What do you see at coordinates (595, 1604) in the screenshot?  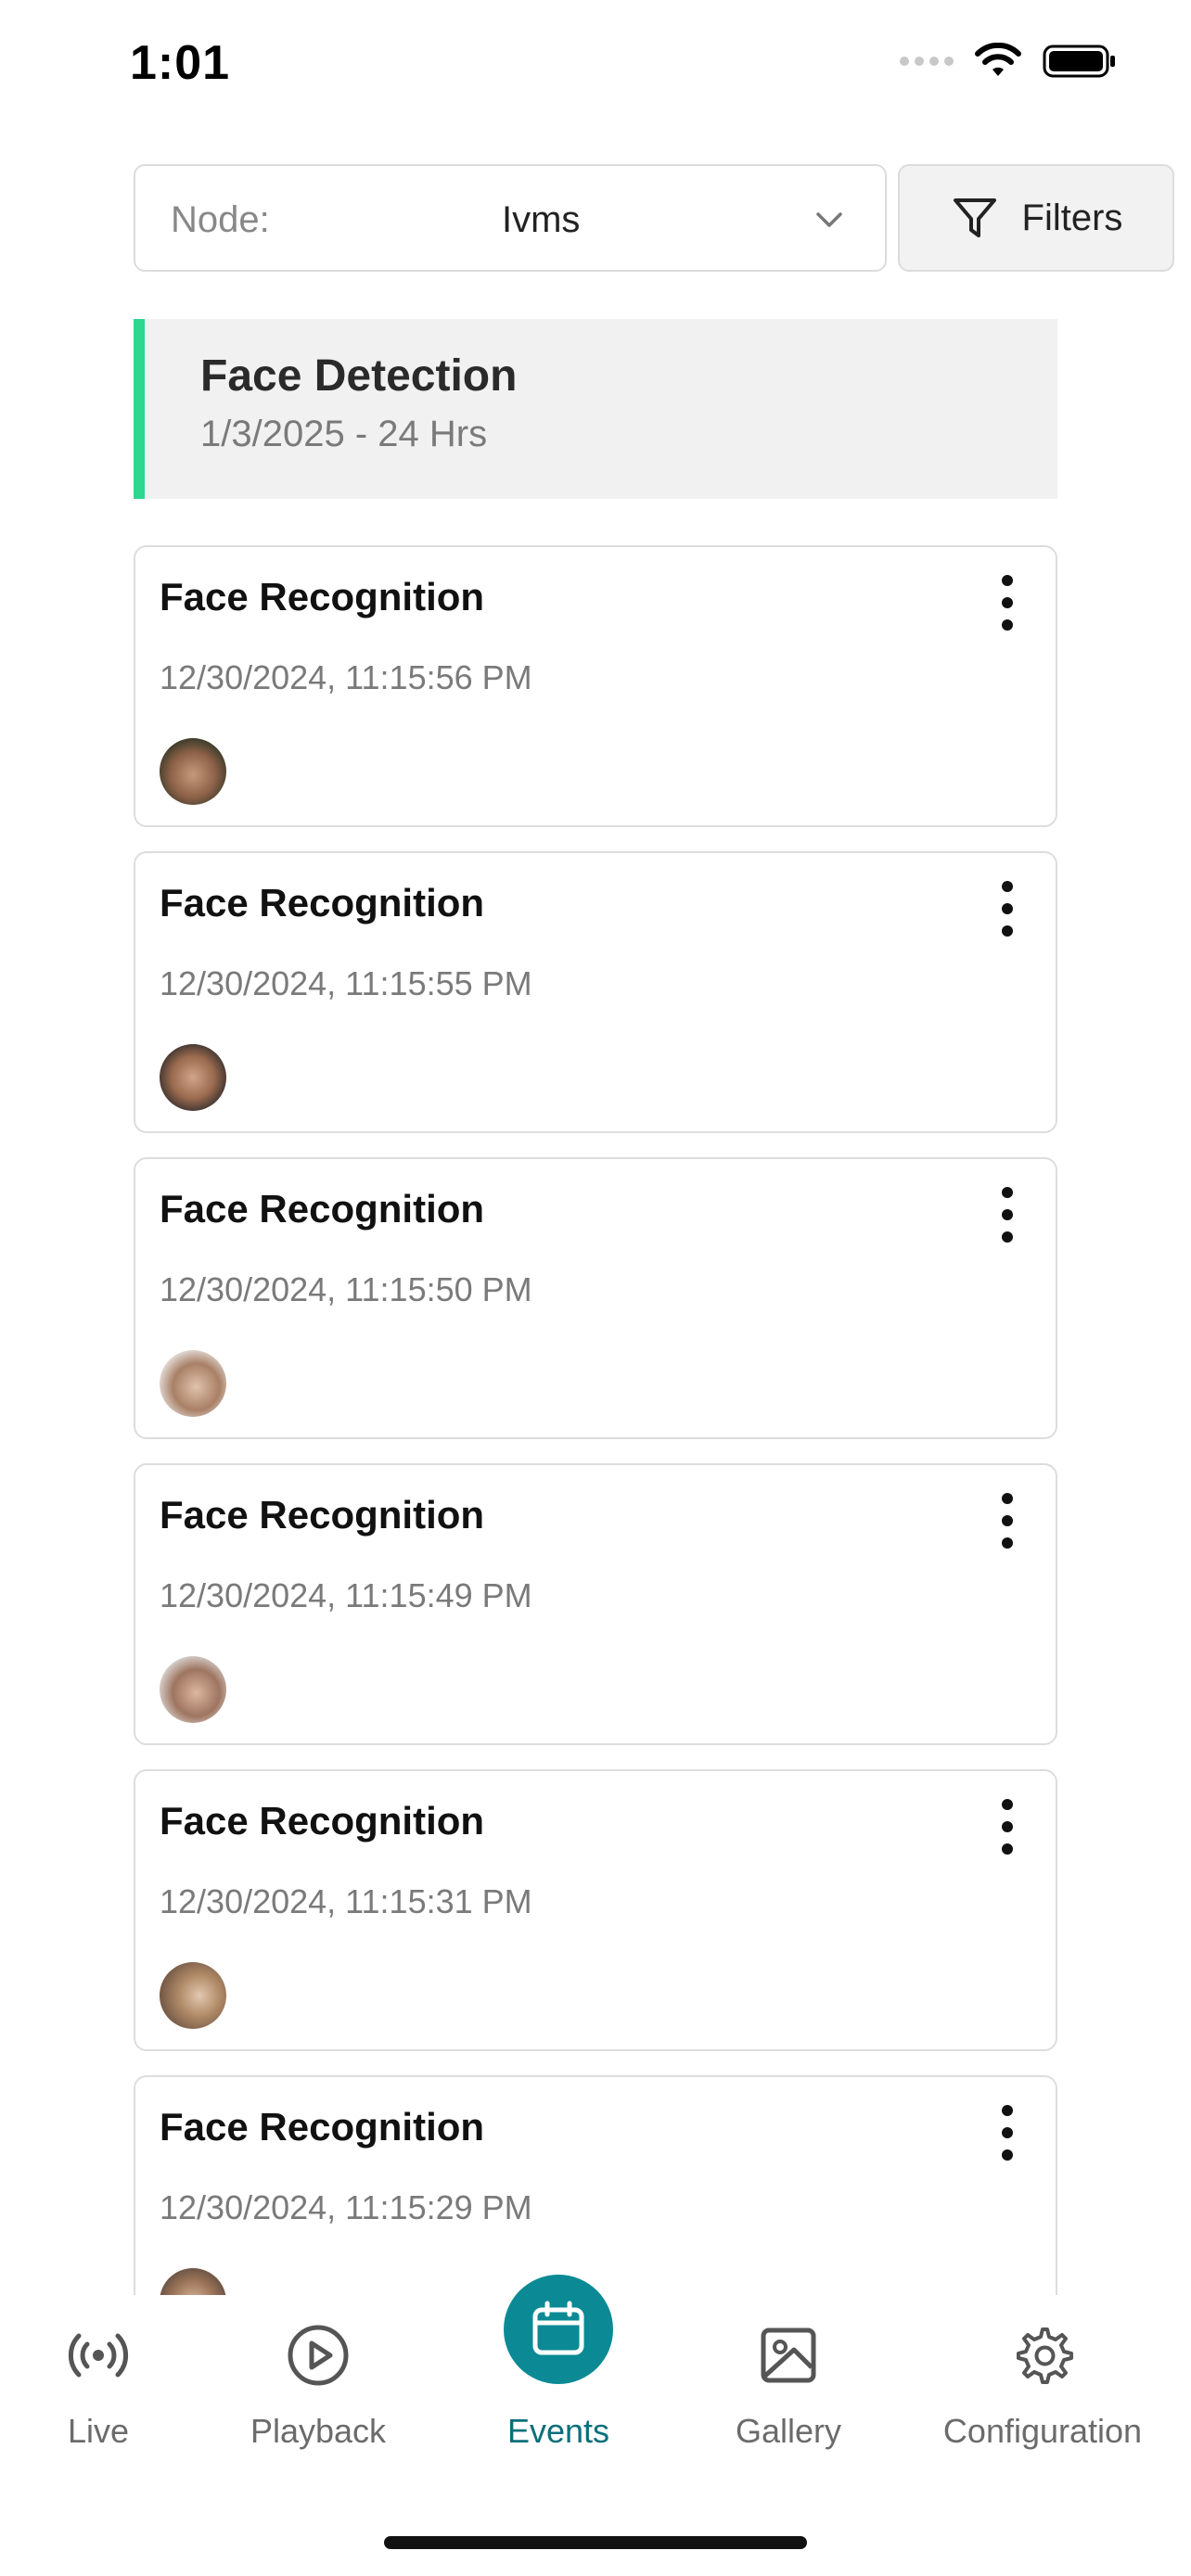 I see `event-card: Face Recognition 12/30/2024, 11:15:49 PM` at bounding box center [595, 1604].